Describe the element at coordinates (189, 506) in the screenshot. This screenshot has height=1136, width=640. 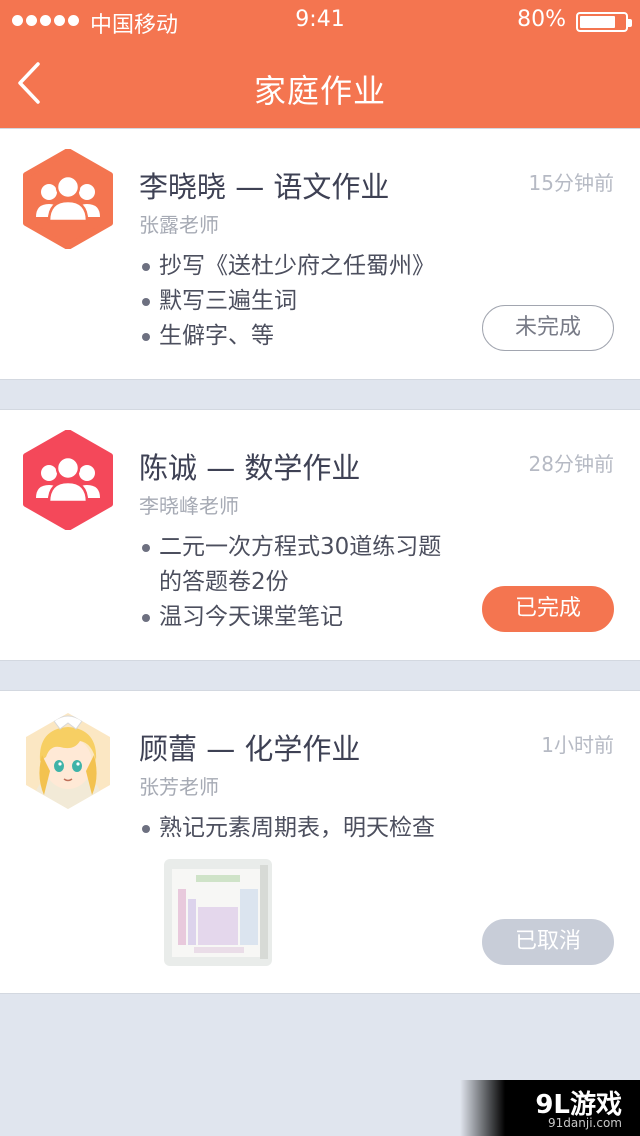
I see `teacher-name: 李晓峰老师` at that location.